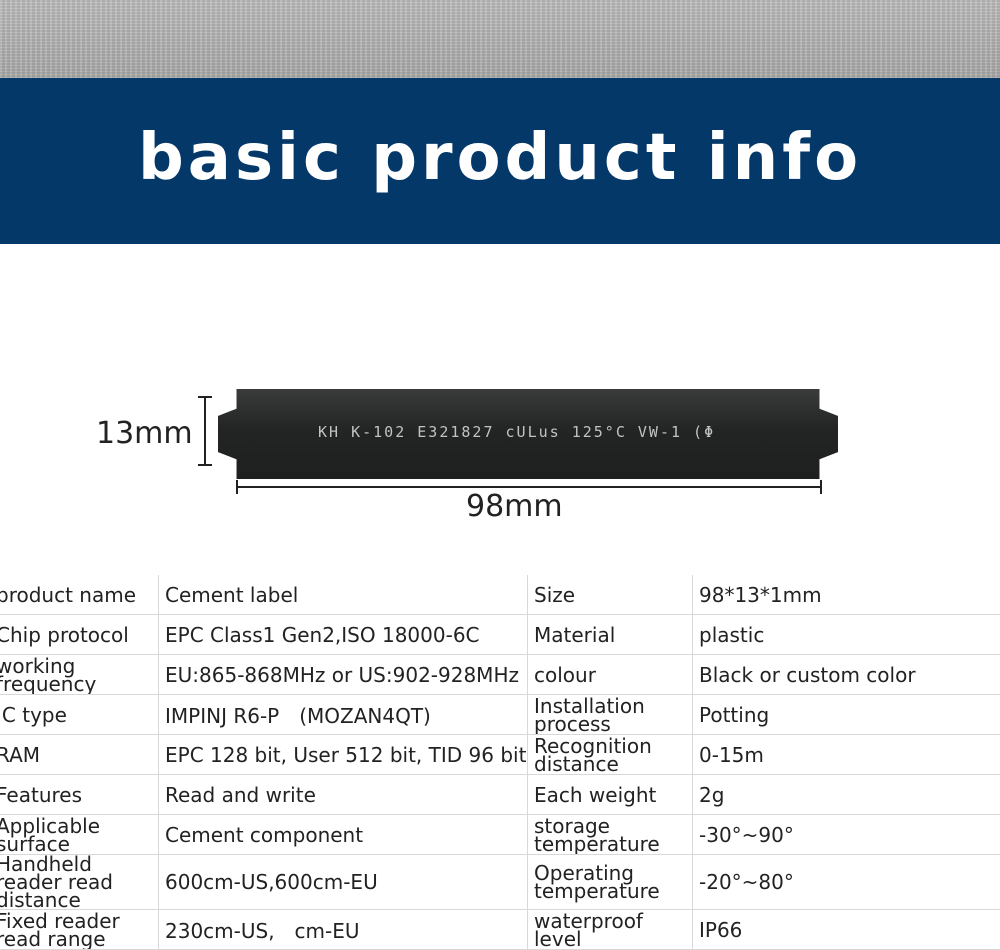  I want to click on spec-label: Chip protocol, so click(79, 635).